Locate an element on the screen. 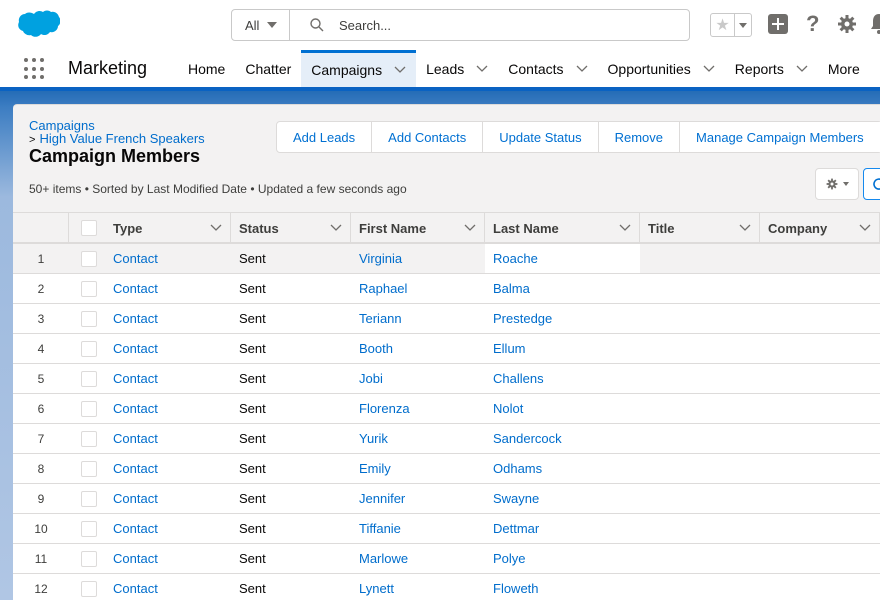  tab-opportunities: Opportunities is located at coordinates (661, 68).